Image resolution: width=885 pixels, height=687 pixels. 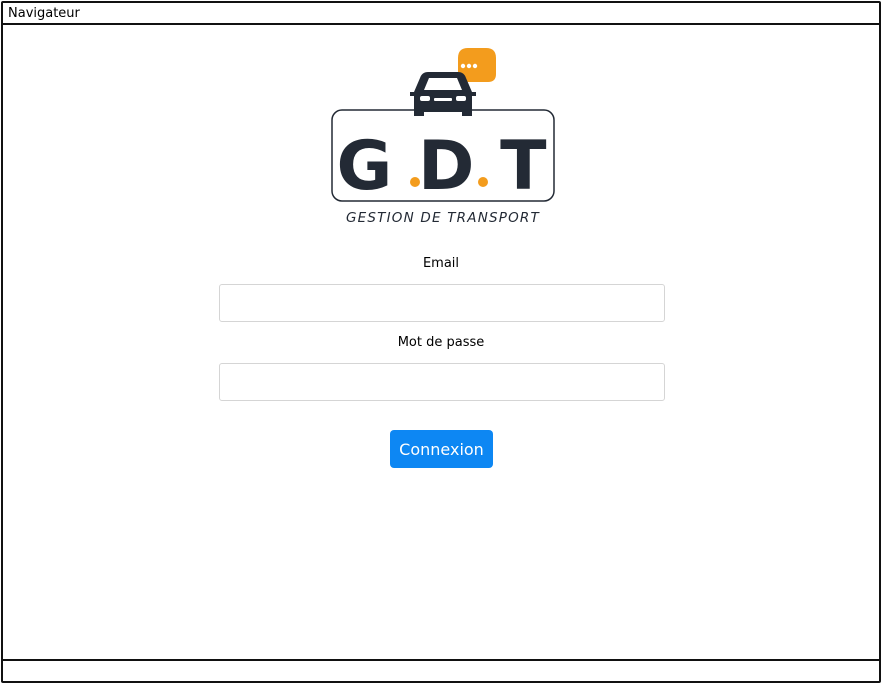 I want to click on window-title: Navigateur, so click(x=44, y=13).